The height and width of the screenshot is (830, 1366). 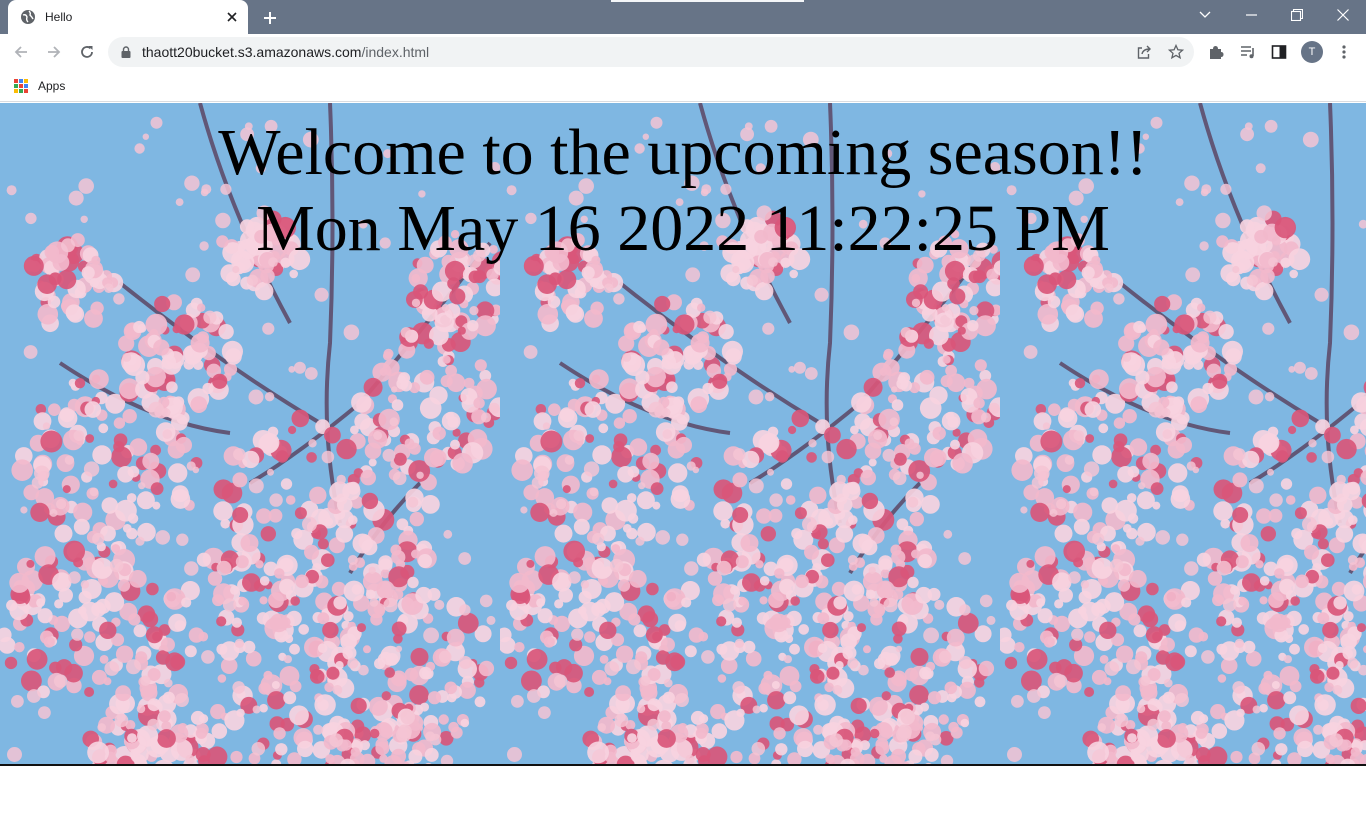 What do you see at coordinates (128, 17) in the screenshot?
I see `browser-tab: Hello` at bounding box center [128, 17].